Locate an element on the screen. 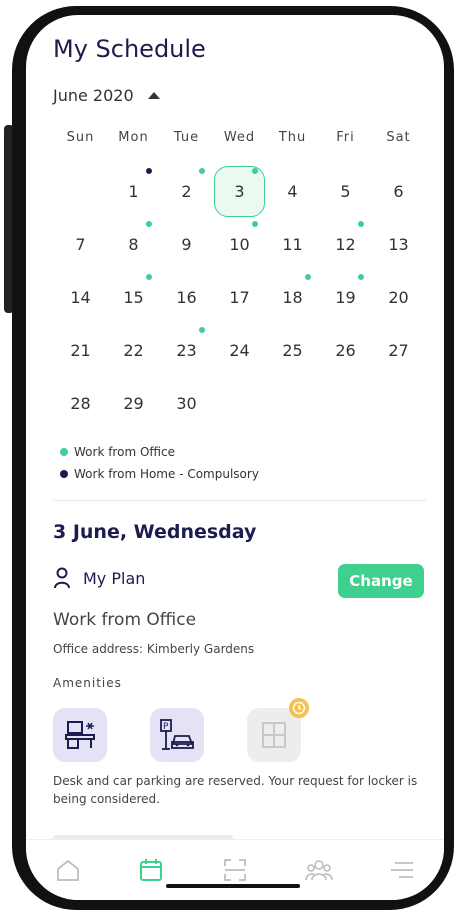 The height and width of the screenshot is (913, 459). tab-team is located at coordinates (319, 870).